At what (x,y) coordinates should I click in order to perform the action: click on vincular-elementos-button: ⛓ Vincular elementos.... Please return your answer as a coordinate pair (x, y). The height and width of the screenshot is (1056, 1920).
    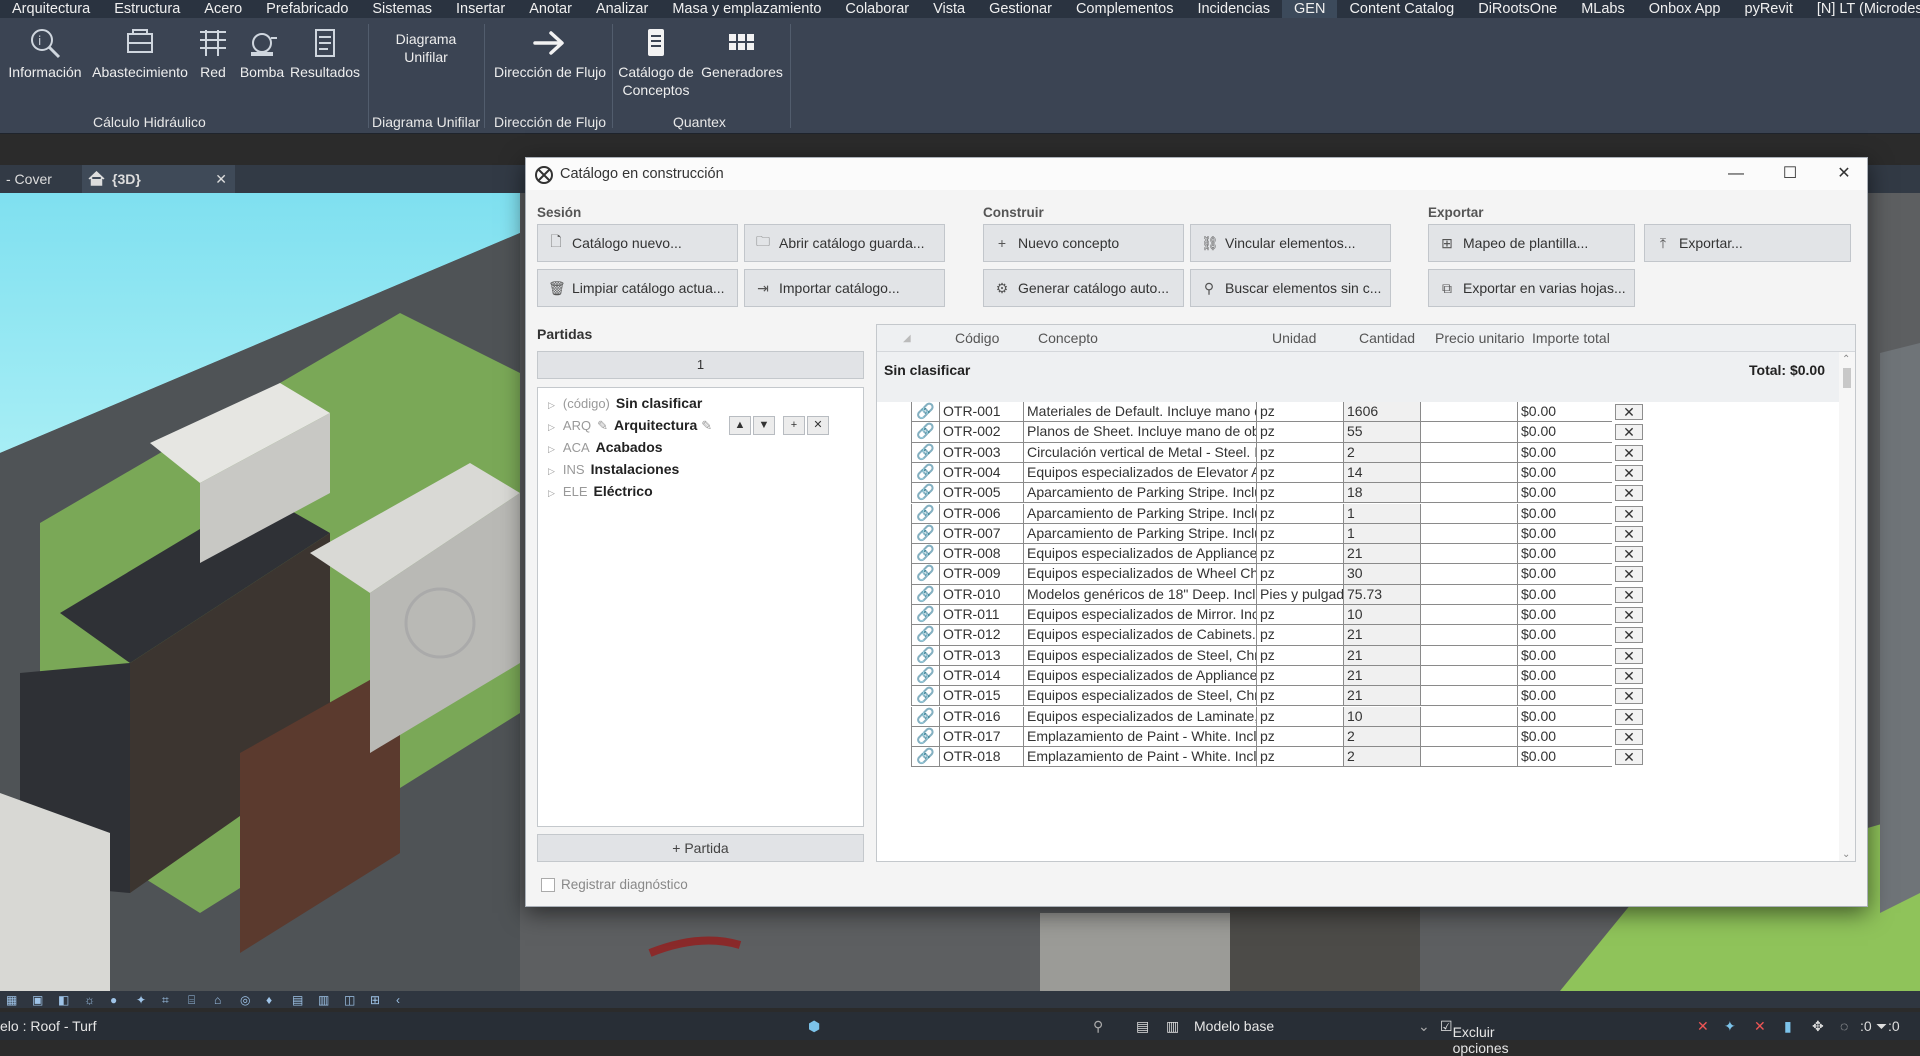
    Looking at the image, I should click on (1290, 243).